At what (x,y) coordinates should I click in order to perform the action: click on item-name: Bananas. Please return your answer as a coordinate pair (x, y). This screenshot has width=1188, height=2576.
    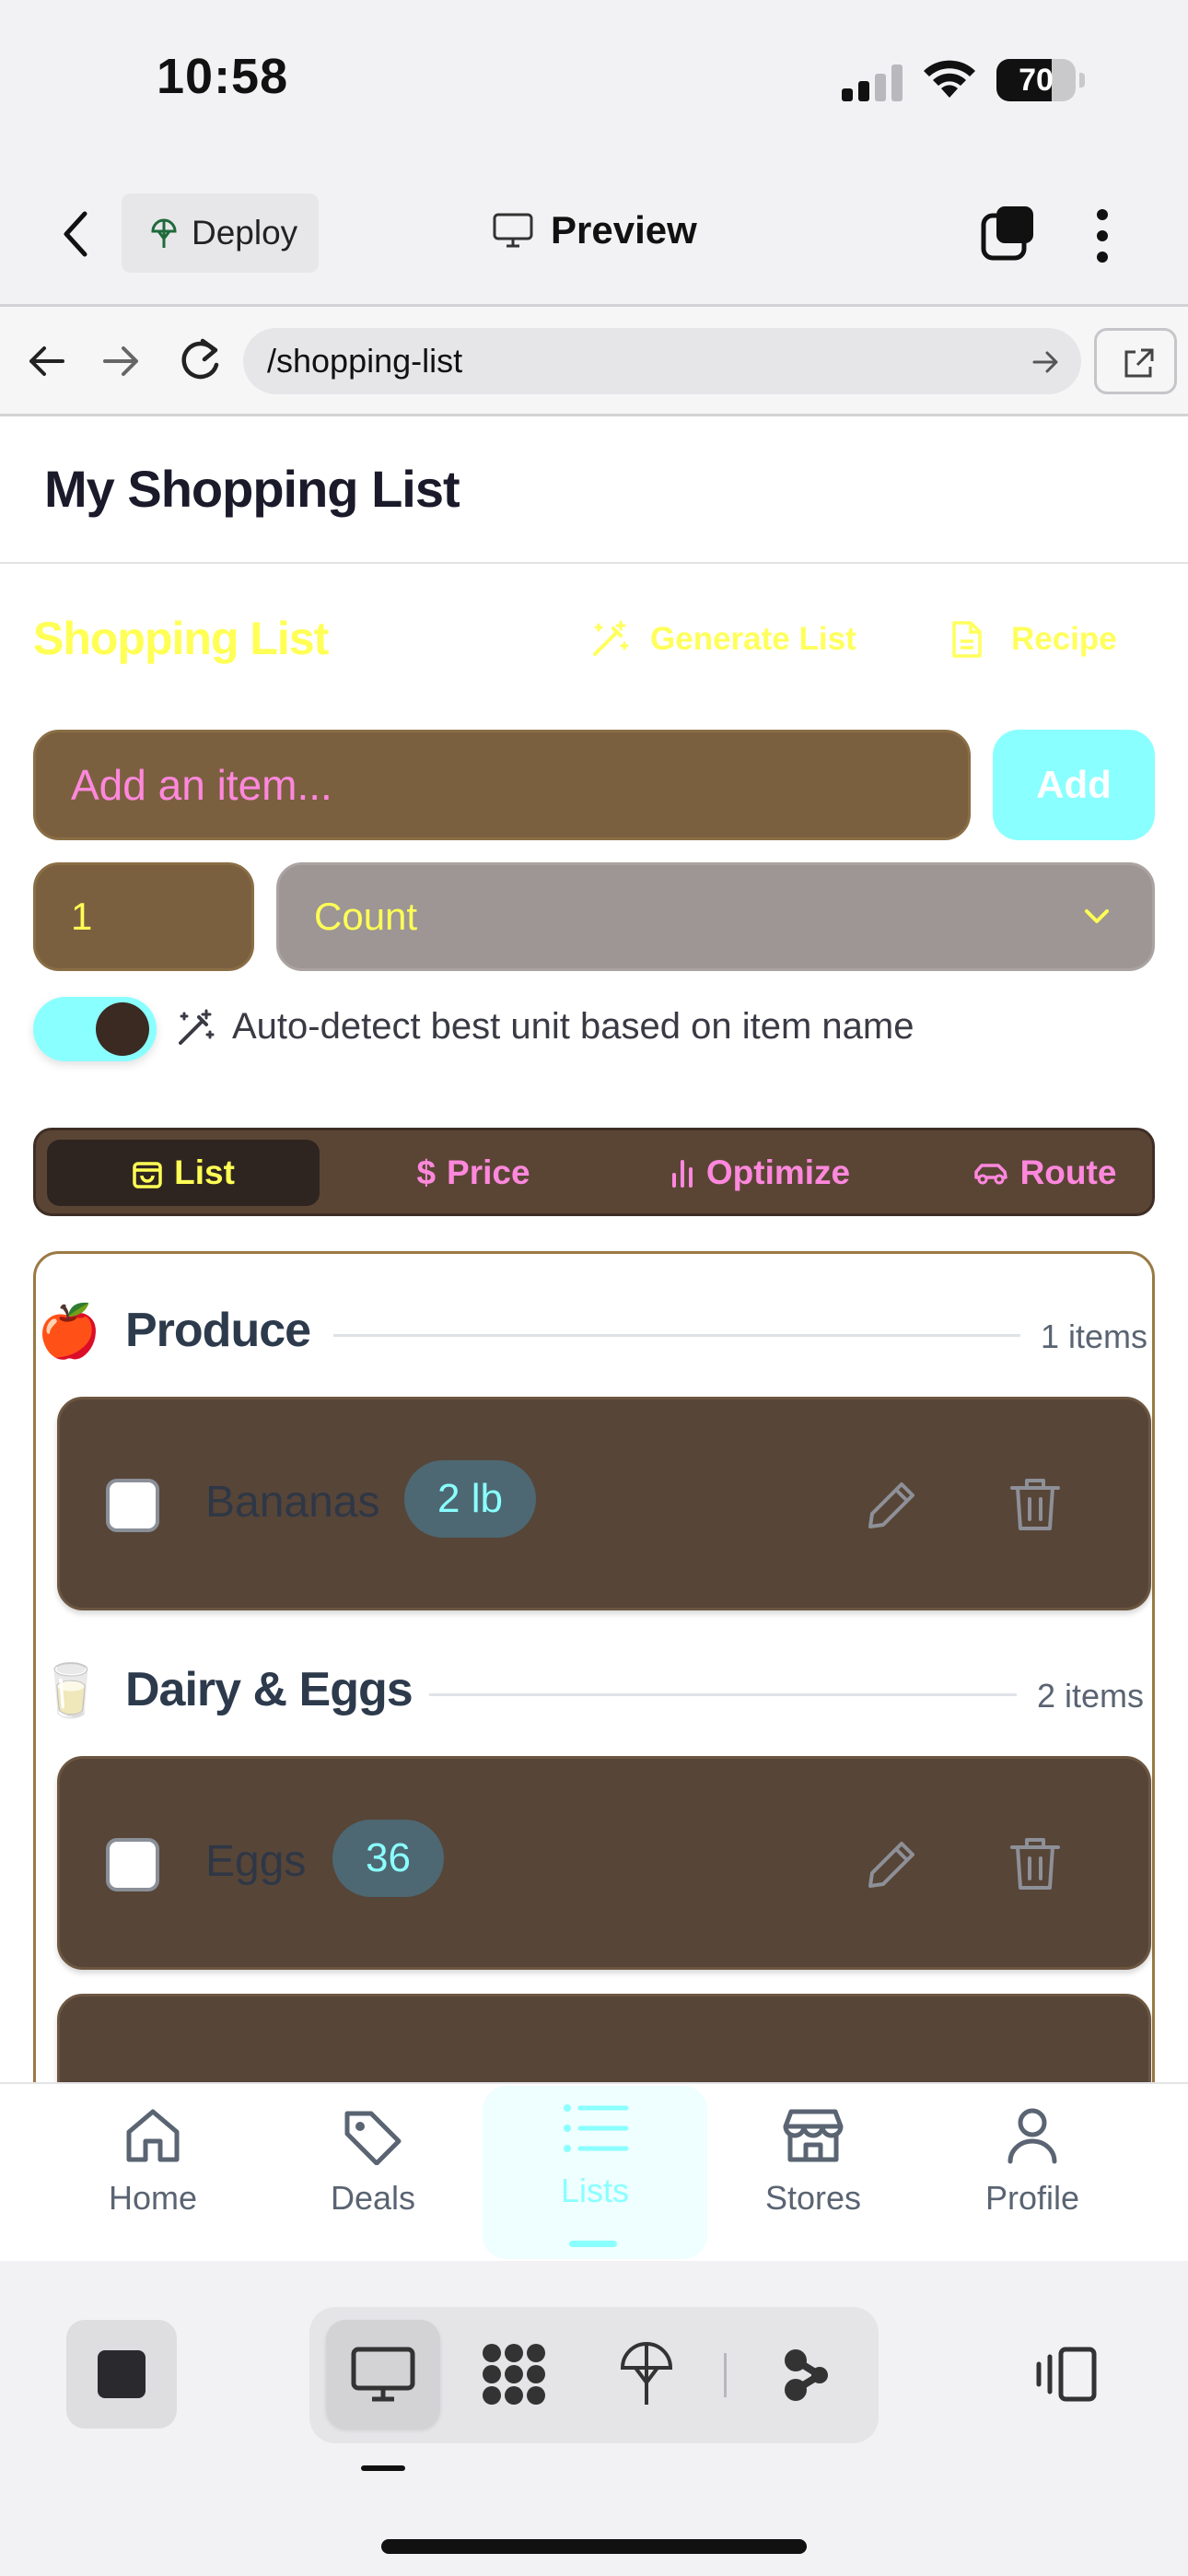
    Looking at the image, I should click on (292, 1502).